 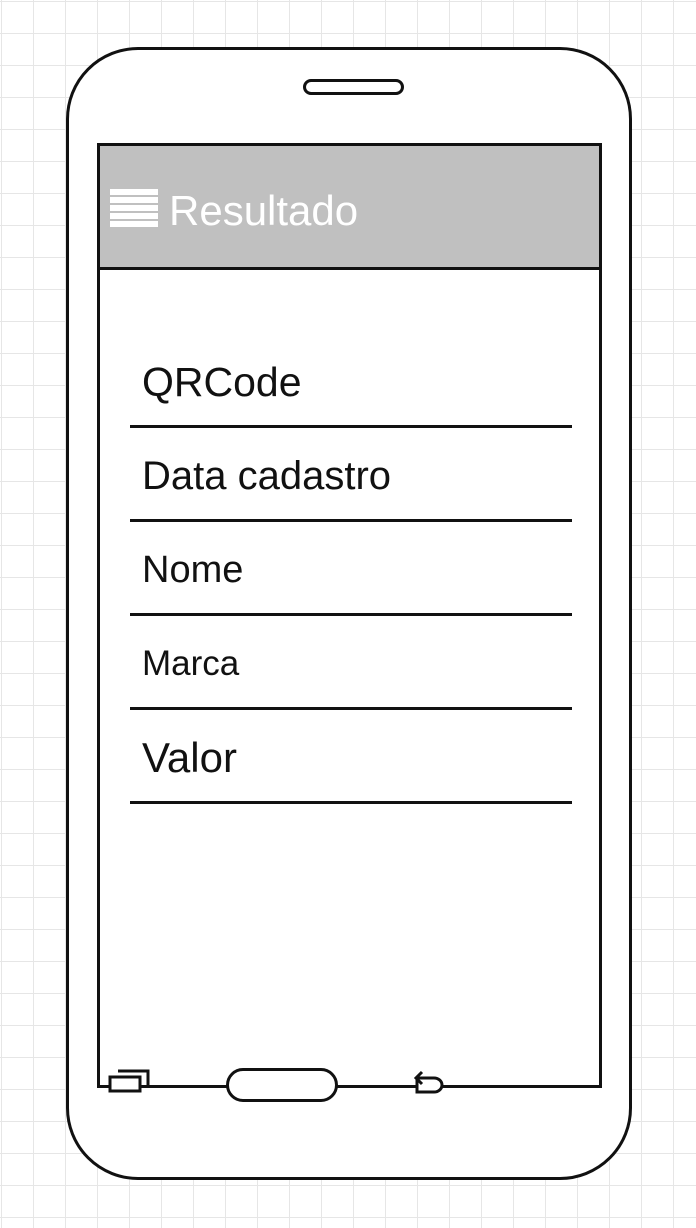 What do you see at coordinates (282, 1085) in the screenshot?
I see `home-button` at bounding box center [282, 1085].